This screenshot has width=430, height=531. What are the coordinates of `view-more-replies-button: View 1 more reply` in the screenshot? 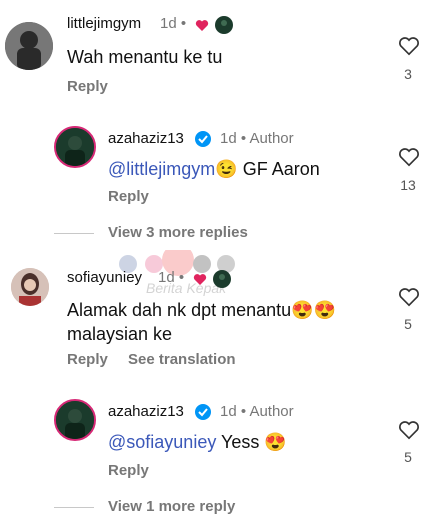 It's located at (171, 506).